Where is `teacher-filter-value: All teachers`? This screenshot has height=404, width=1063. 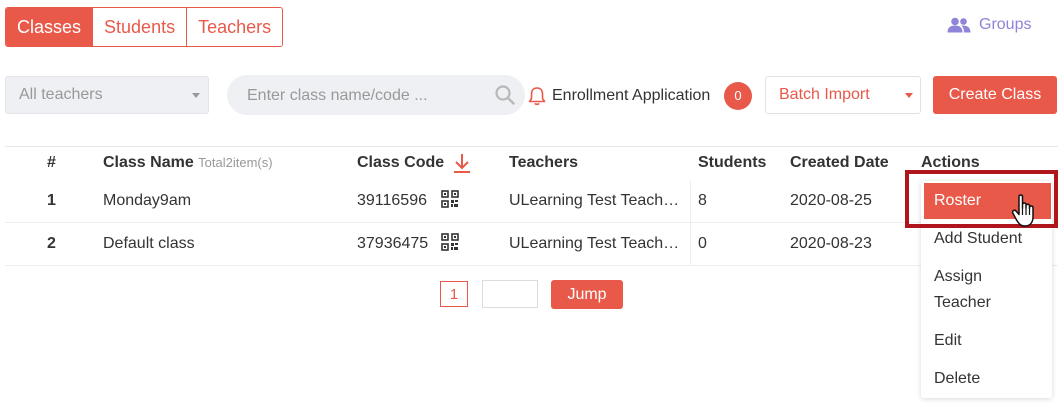 teacher-filter-value: All teachers is located at coordinates (61, 94).